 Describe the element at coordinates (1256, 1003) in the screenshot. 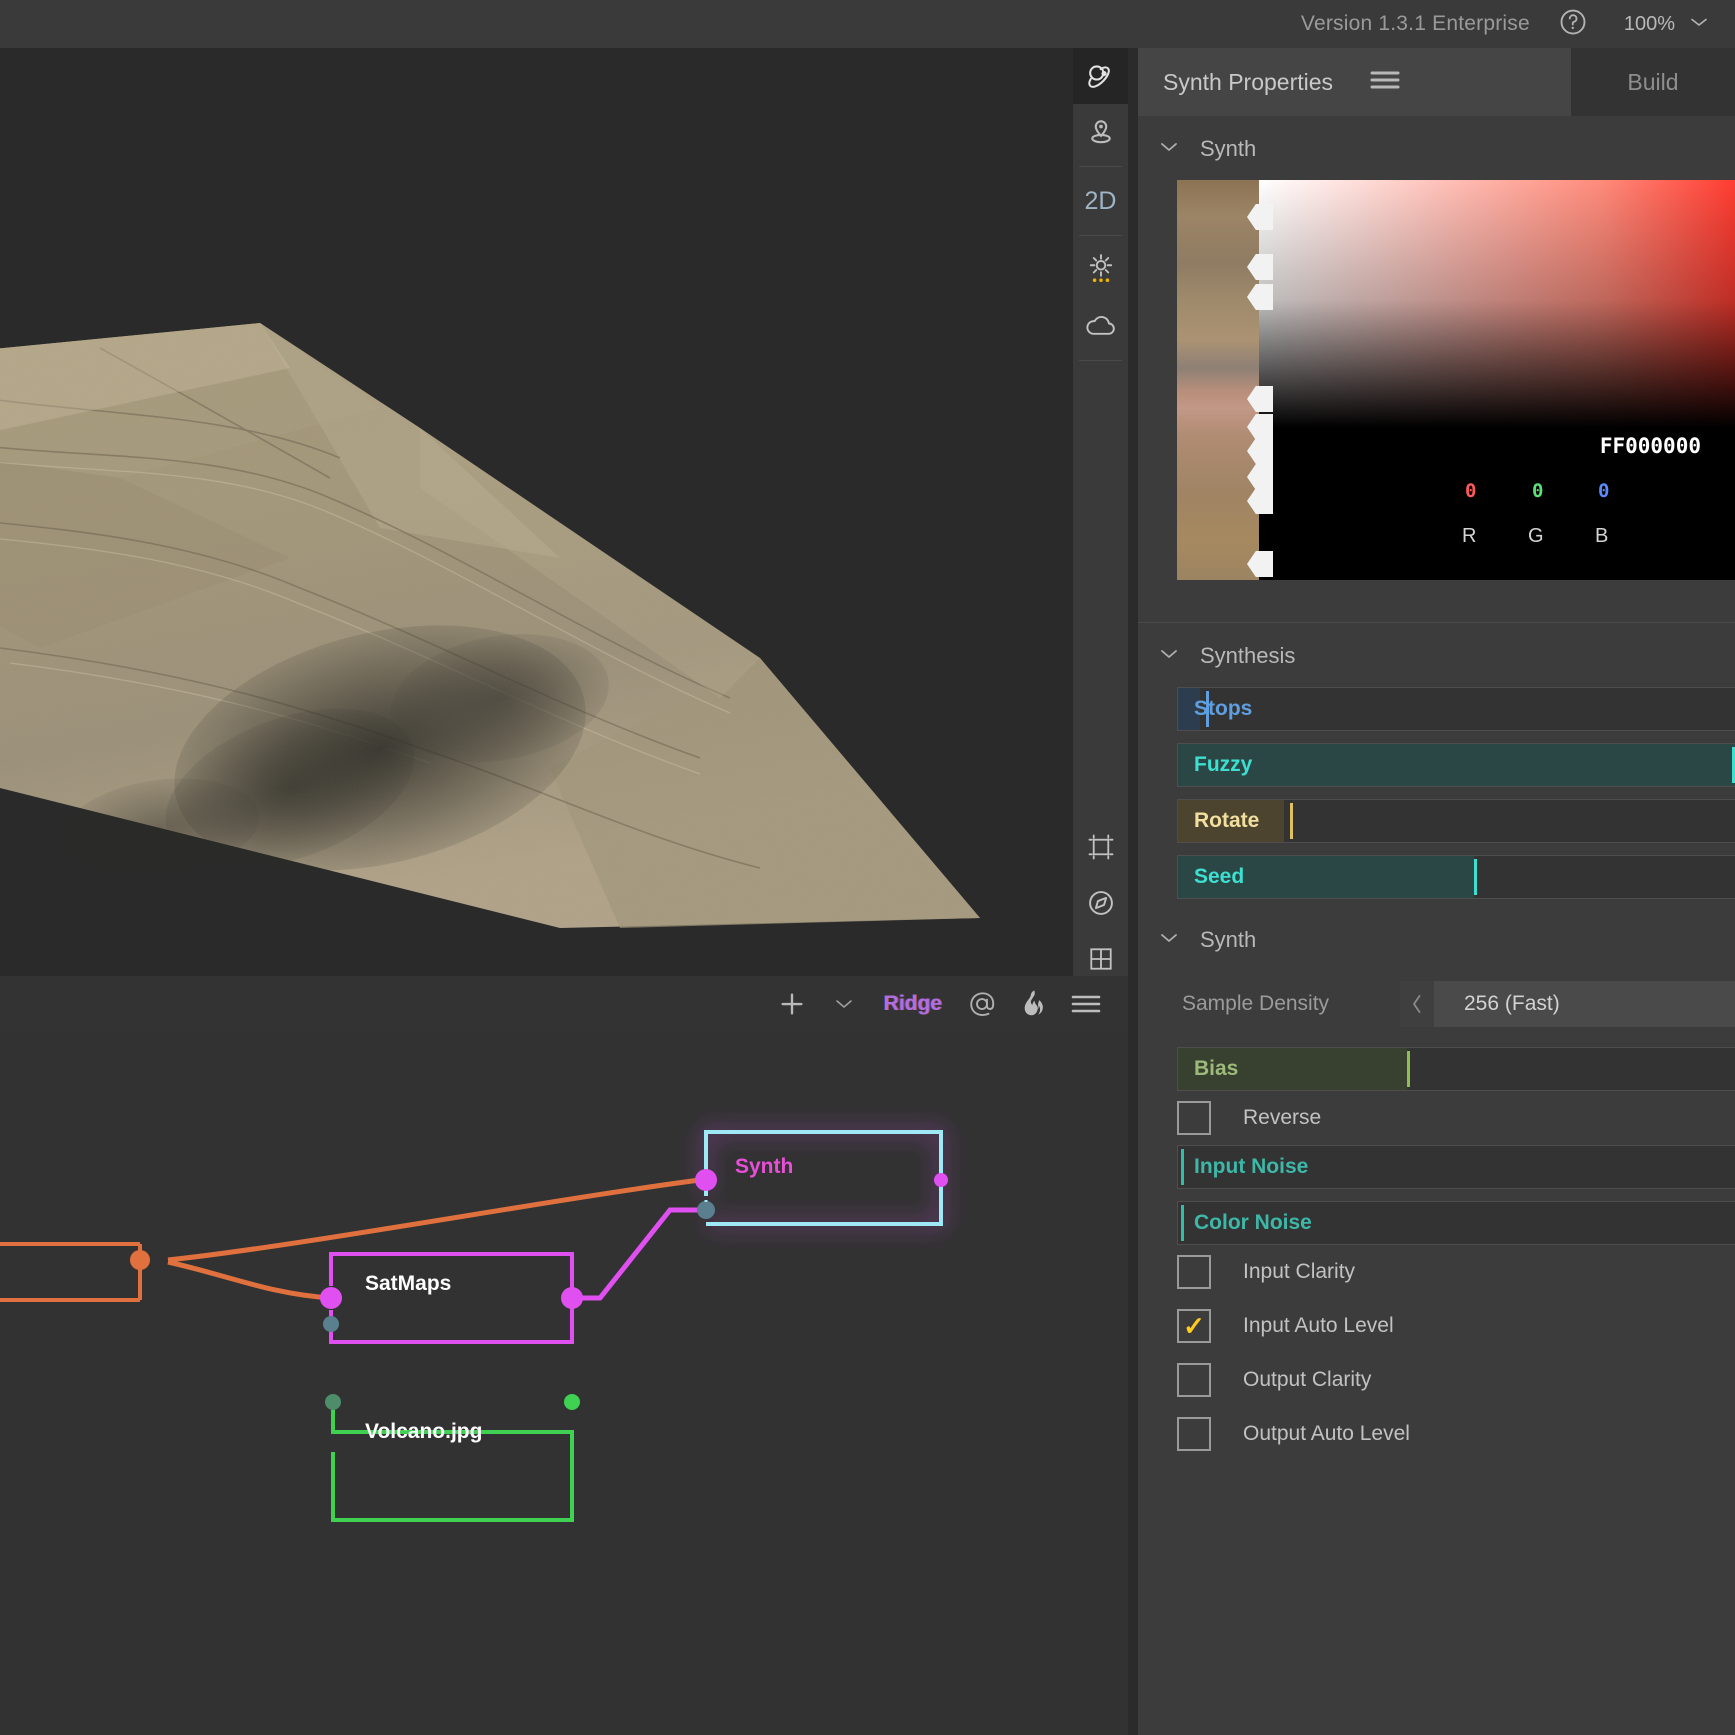

I see `sample-density-label: Sample Density` at that location.